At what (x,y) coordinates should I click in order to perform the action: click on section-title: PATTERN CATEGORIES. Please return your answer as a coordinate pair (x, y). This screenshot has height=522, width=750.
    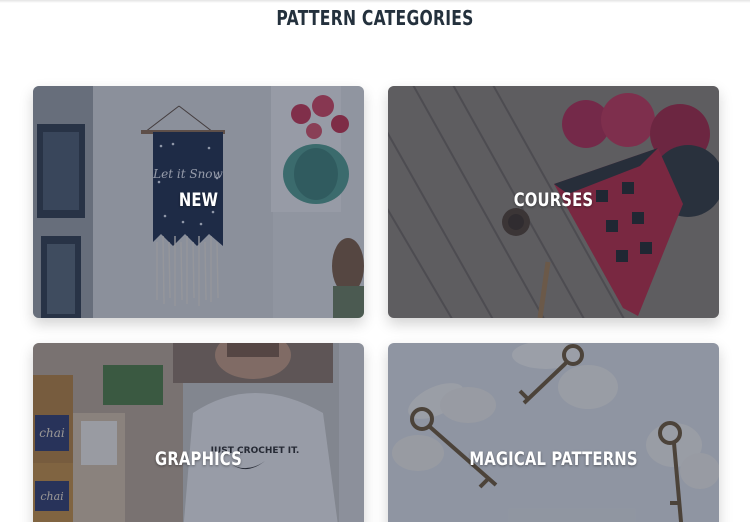
    Looking at the image, I should click on (375, 18).